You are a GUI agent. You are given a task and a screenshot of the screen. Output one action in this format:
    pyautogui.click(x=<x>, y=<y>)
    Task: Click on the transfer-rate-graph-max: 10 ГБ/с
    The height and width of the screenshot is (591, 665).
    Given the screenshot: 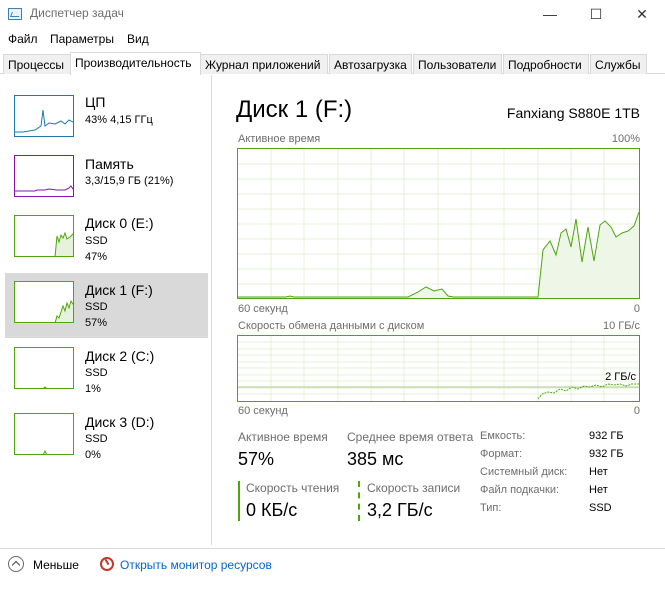 What is the action you would take?
    pyautogui.click(x=621, y=326)
    